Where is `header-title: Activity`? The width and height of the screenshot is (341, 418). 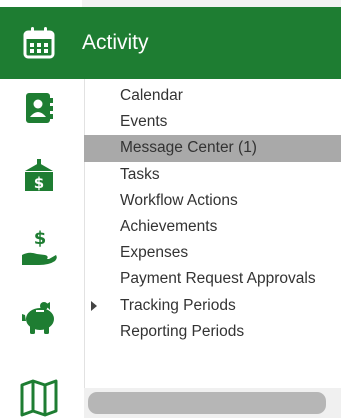
header-title: Activity is located at coordinates (115, 42).